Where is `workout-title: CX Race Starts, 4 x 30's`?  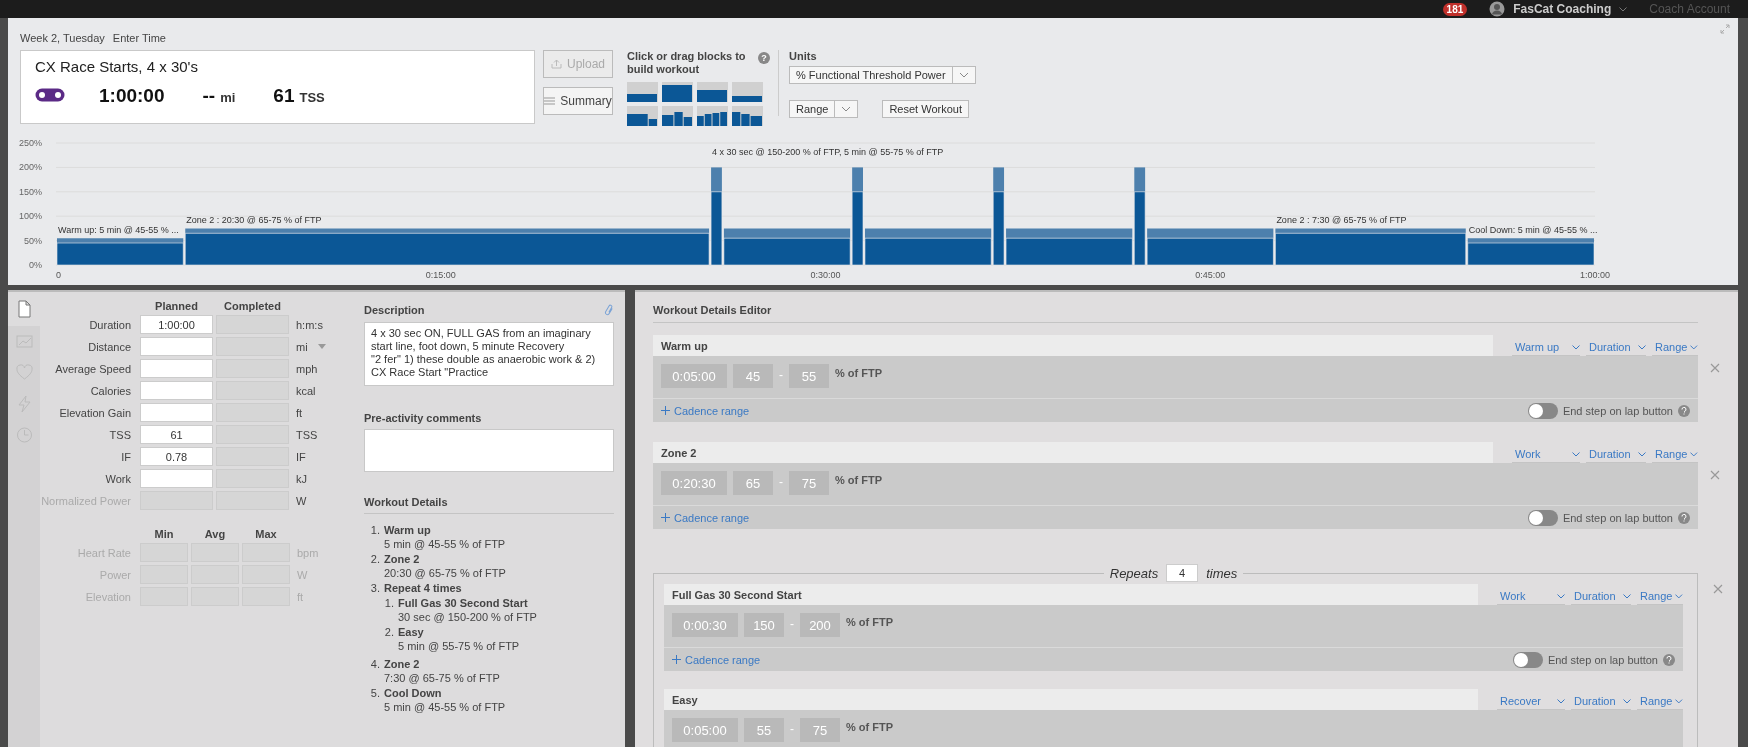
workout-title: CX Race Starts, 4 x 30's is located at coordinates (117, 66).